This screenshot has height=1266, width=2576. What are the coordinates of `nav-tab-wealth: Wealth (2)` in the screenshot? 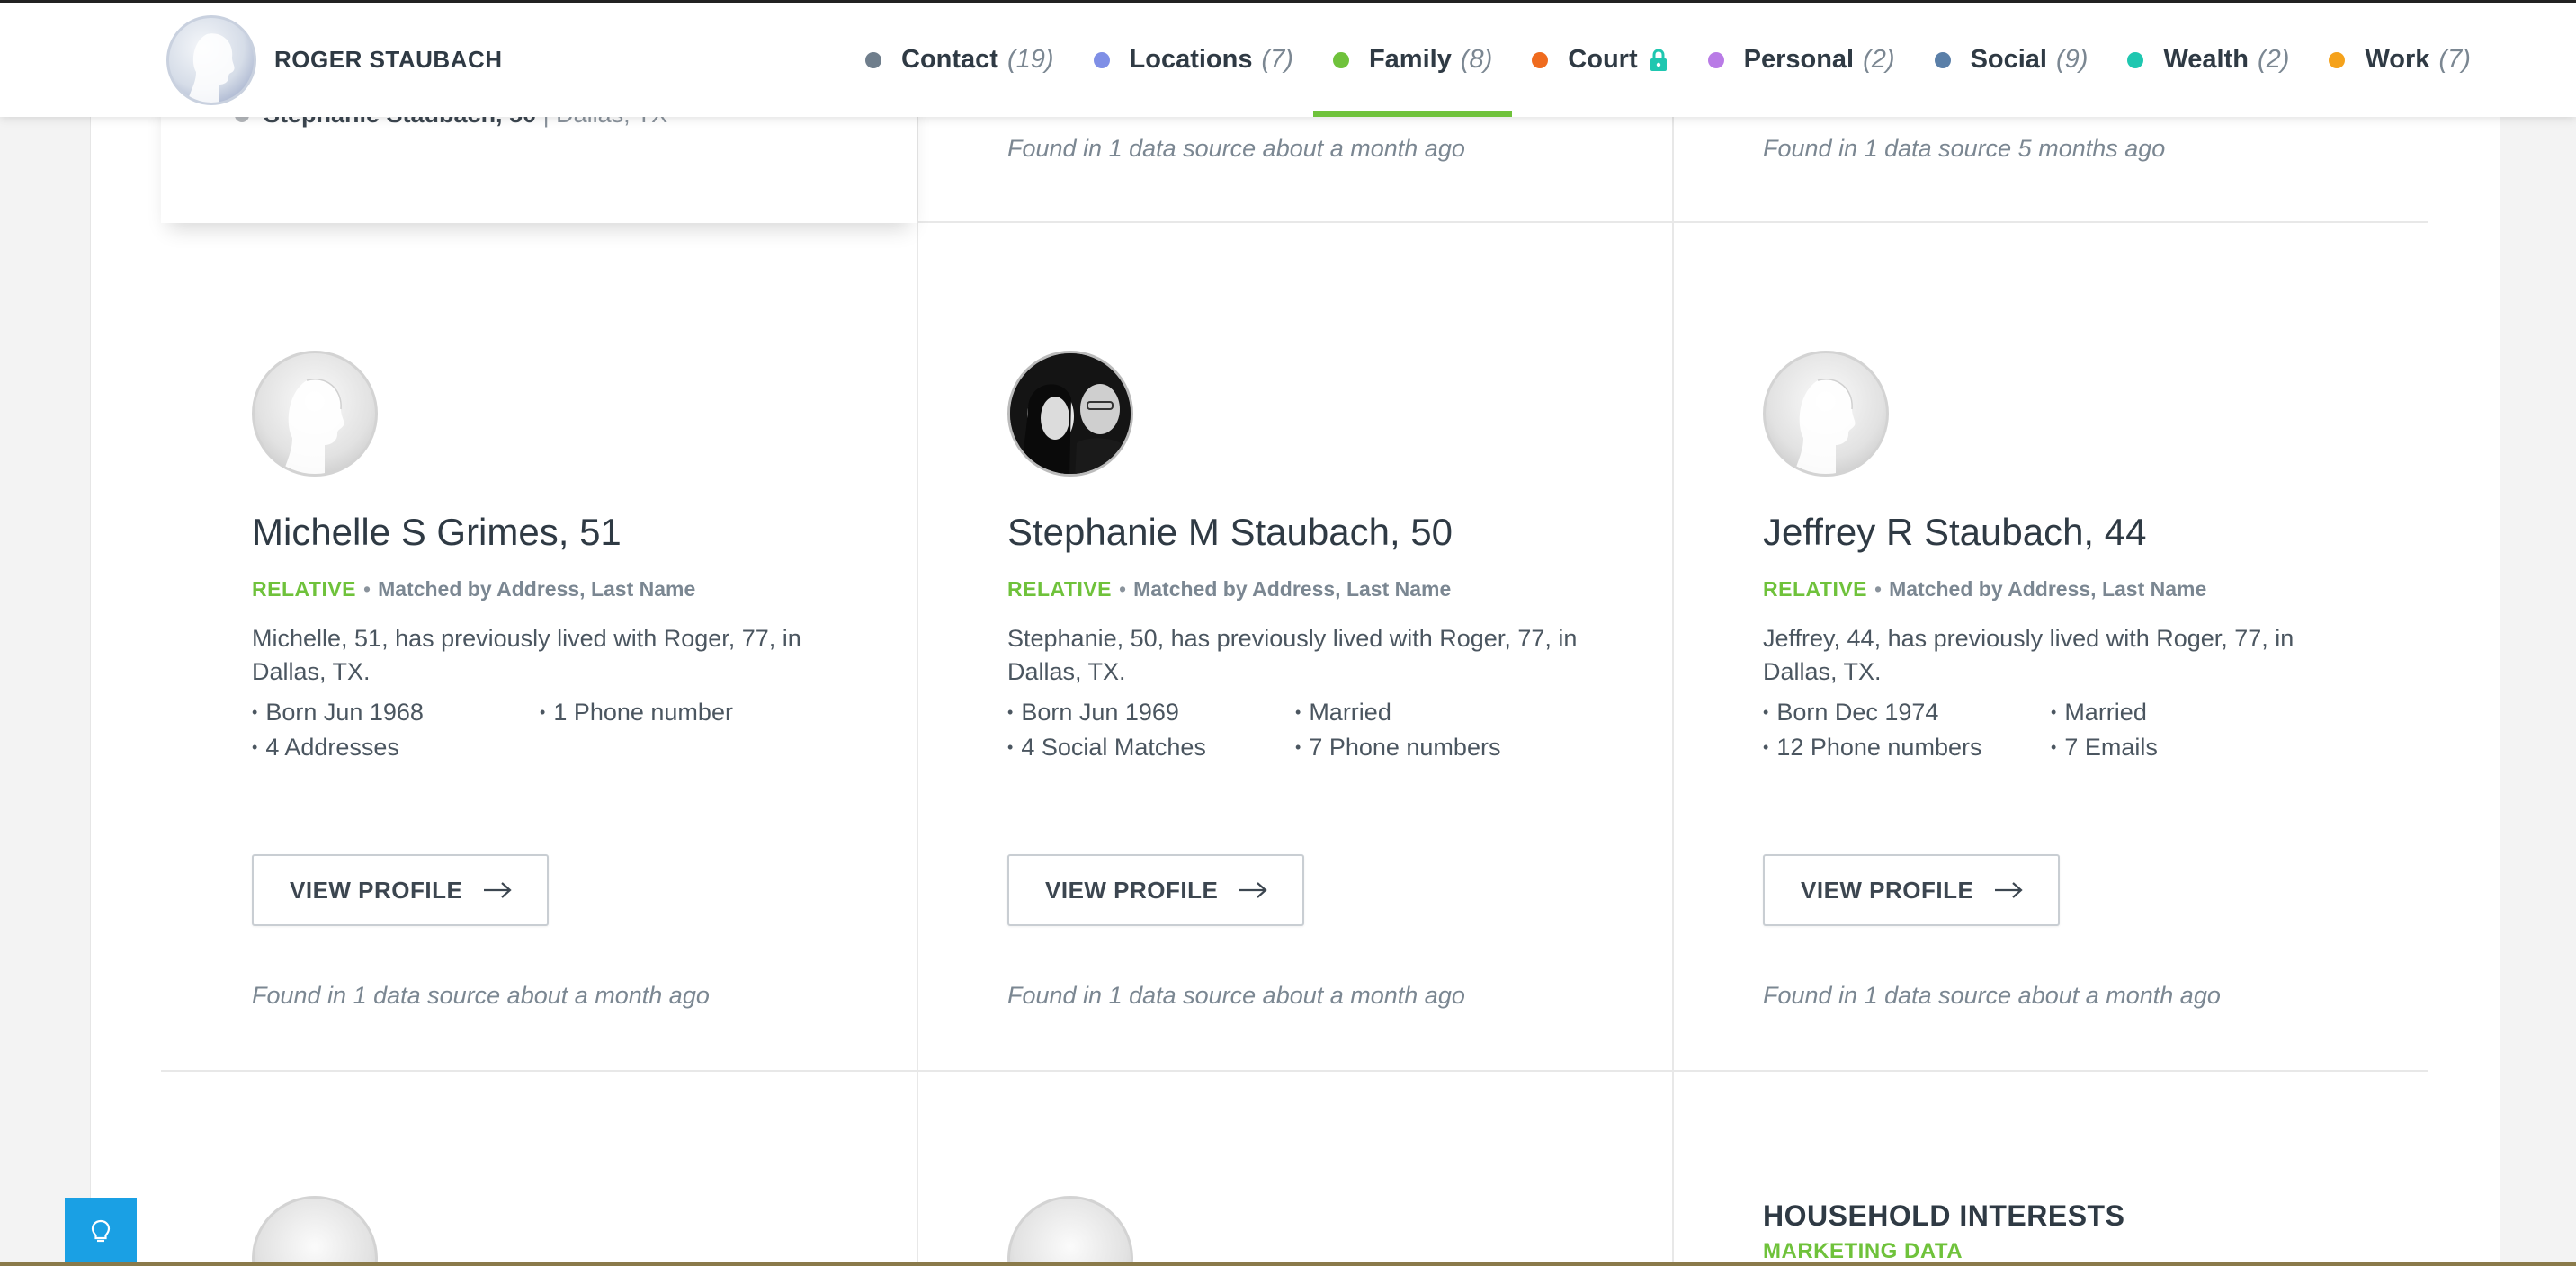 It's located at (2208, 60).